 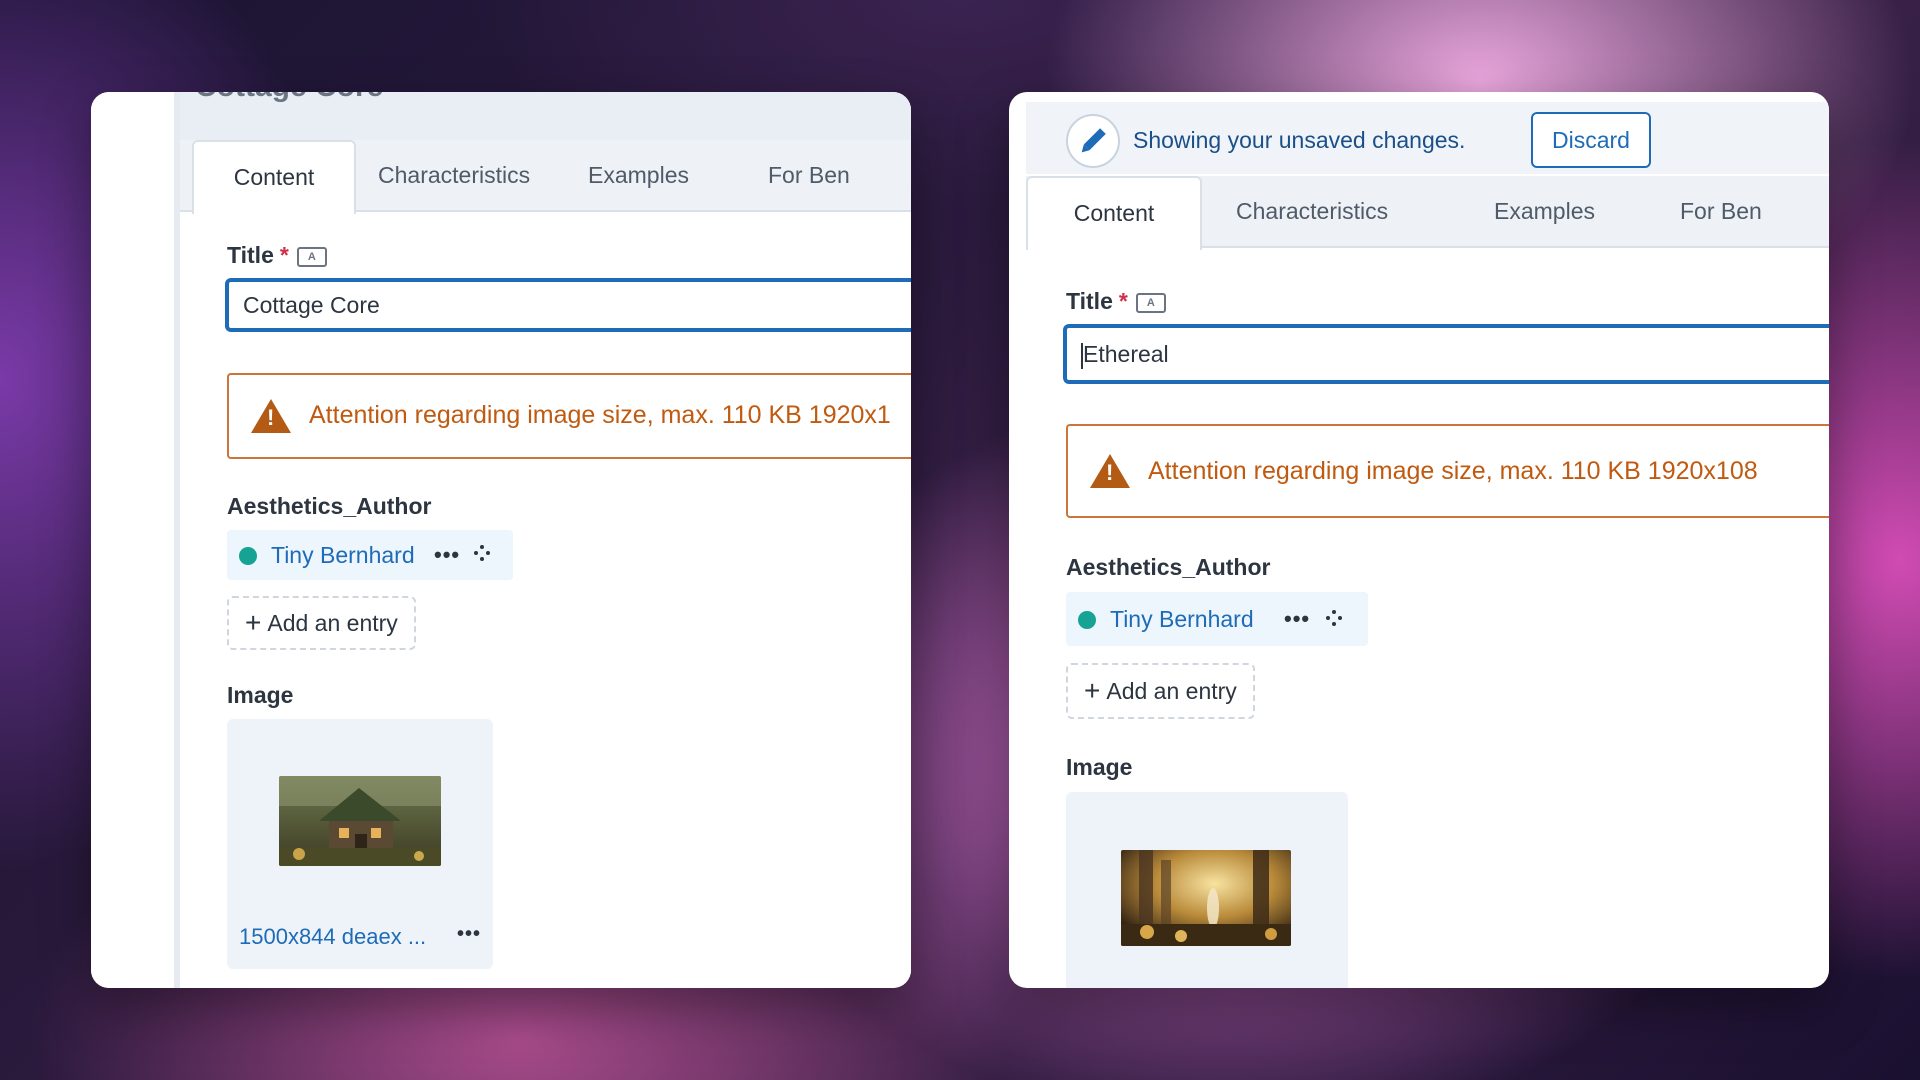 What do you see at coordinates (132, 540) in the screenshot?
I see `sidebar` at bounding box center [132, 540].